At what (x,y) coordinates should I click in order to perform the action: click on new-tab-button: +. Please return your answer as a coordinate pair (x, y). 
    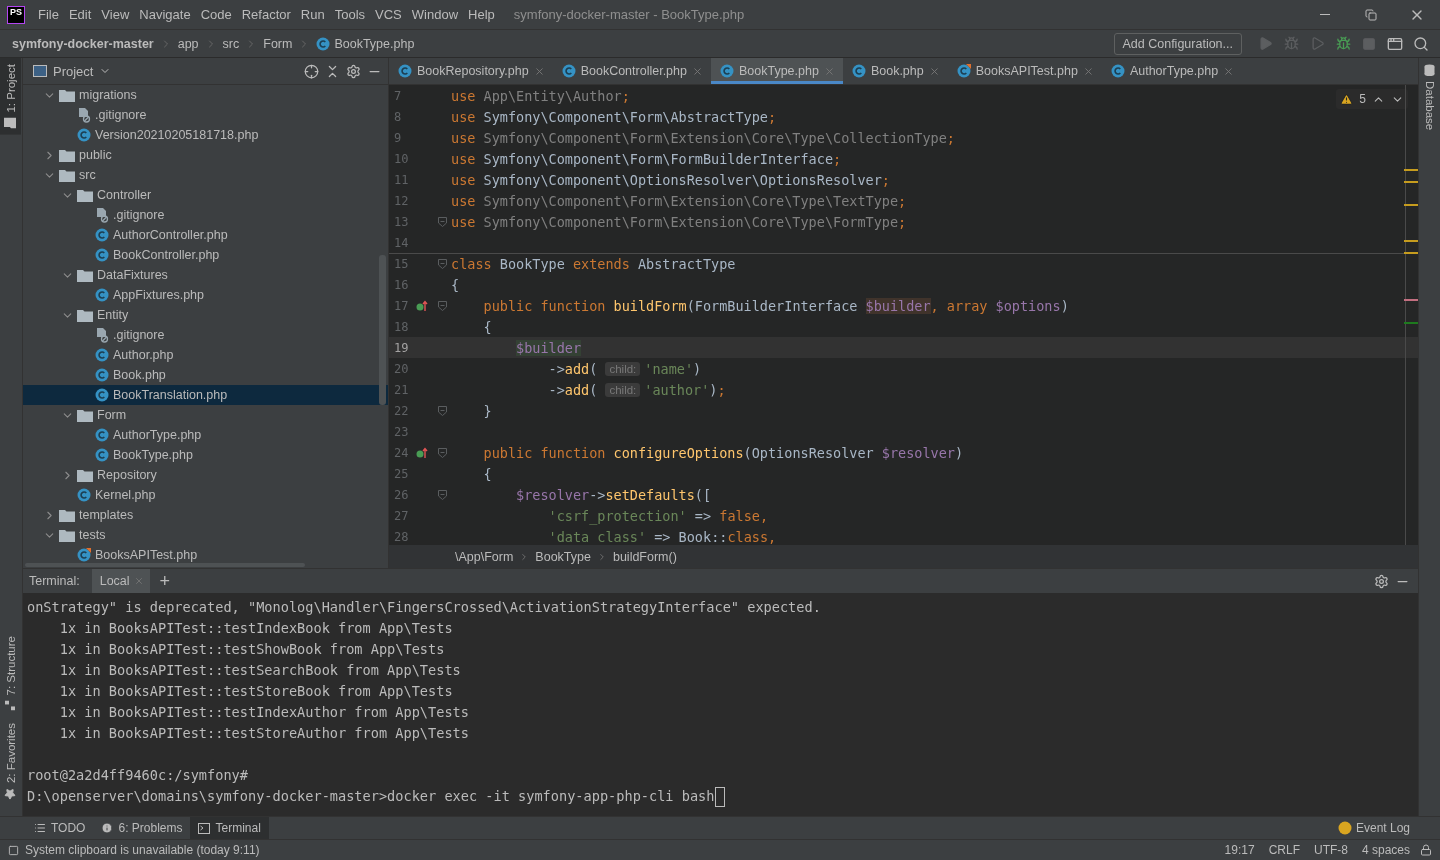
    Looking at the image, I should click on (165, 581).